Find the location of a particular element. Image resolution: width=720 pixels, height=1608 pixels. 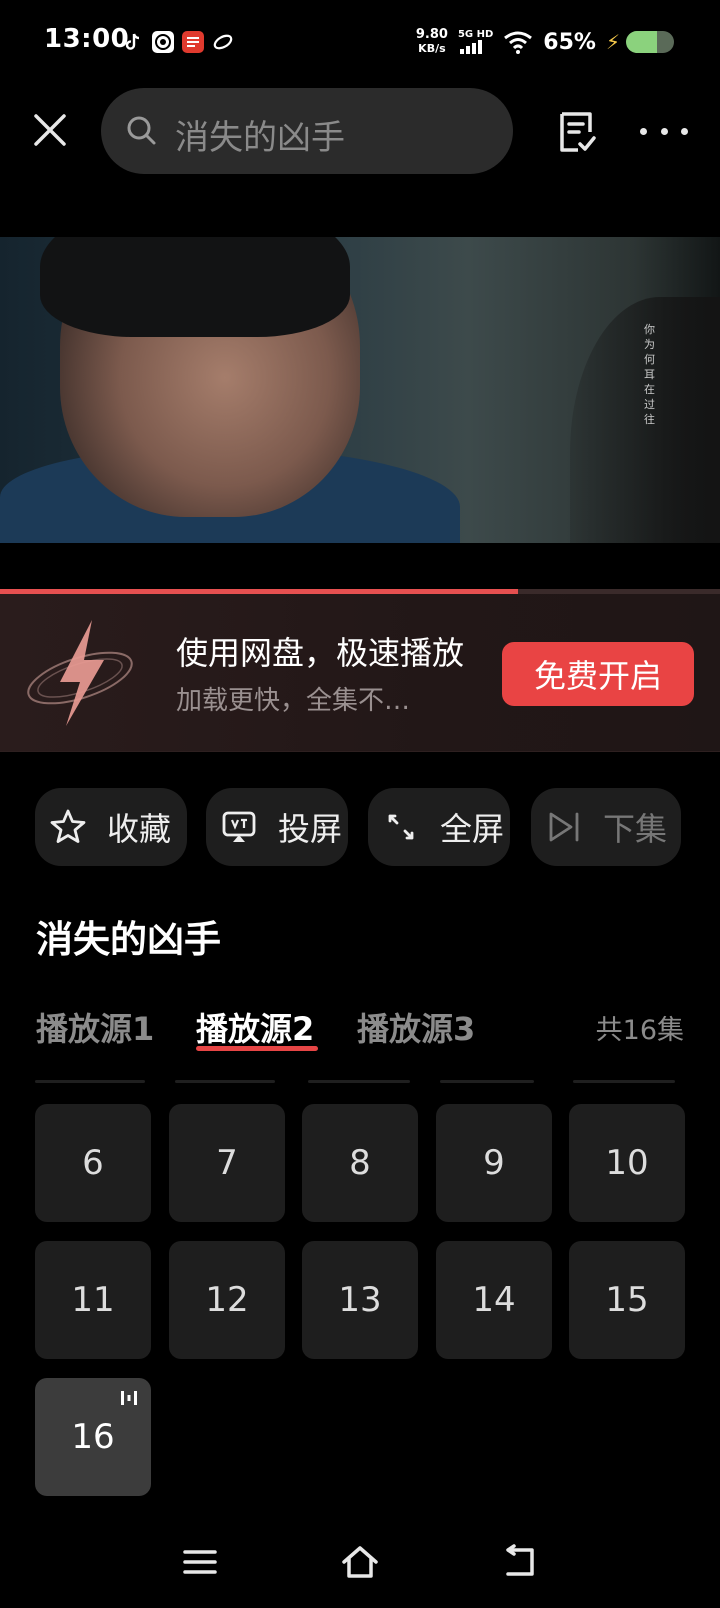

wifi-icon is located at coordinates (518, 42).